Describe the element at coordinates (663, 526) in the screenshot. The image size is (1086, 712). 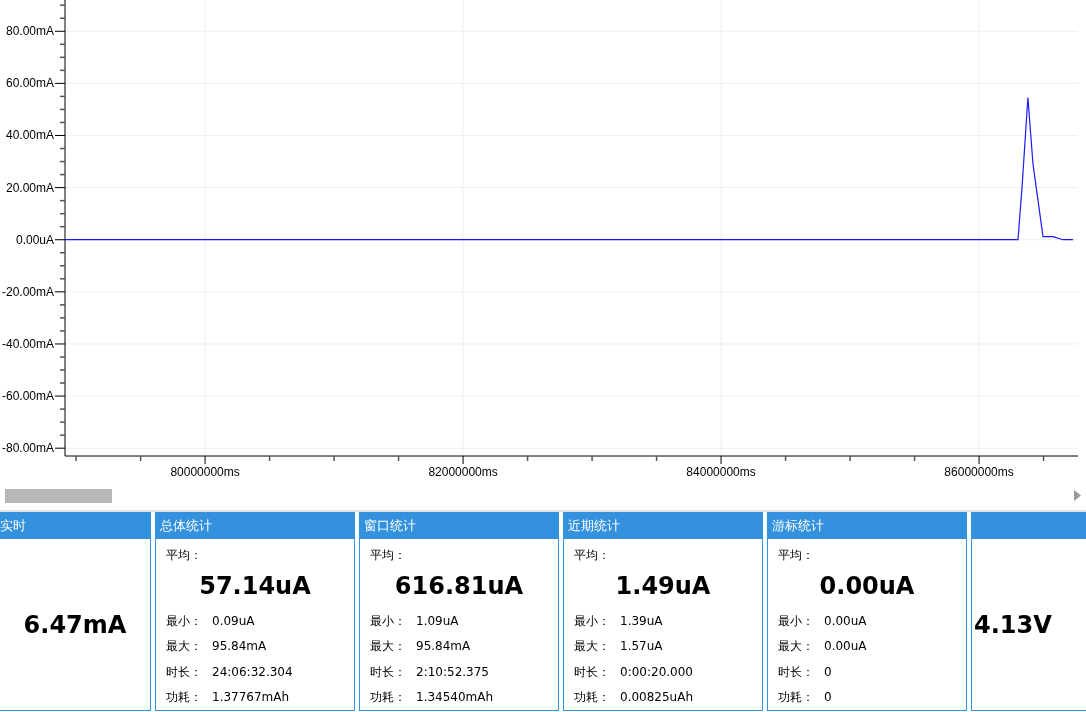
I see `panel-header: 近期统计` at that location.